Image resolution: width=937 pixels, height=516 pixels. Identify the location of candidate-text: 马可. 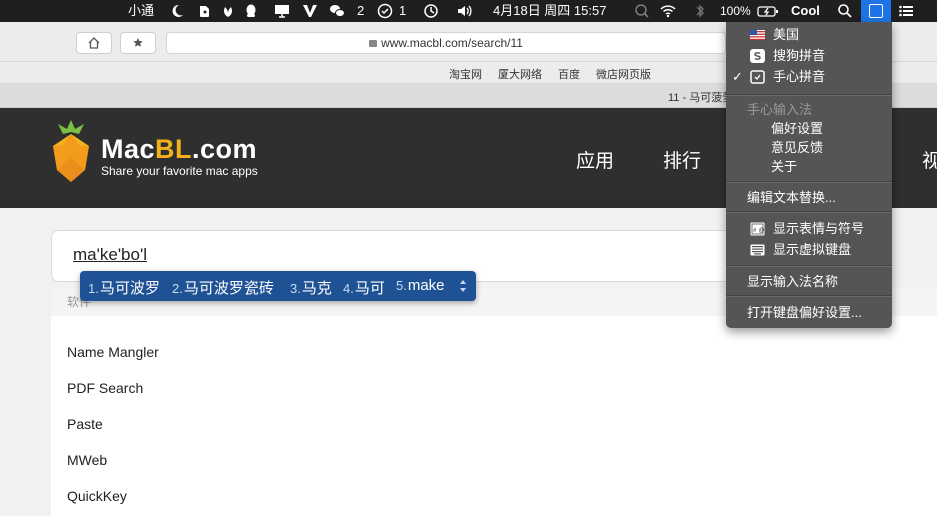
(369, 288).